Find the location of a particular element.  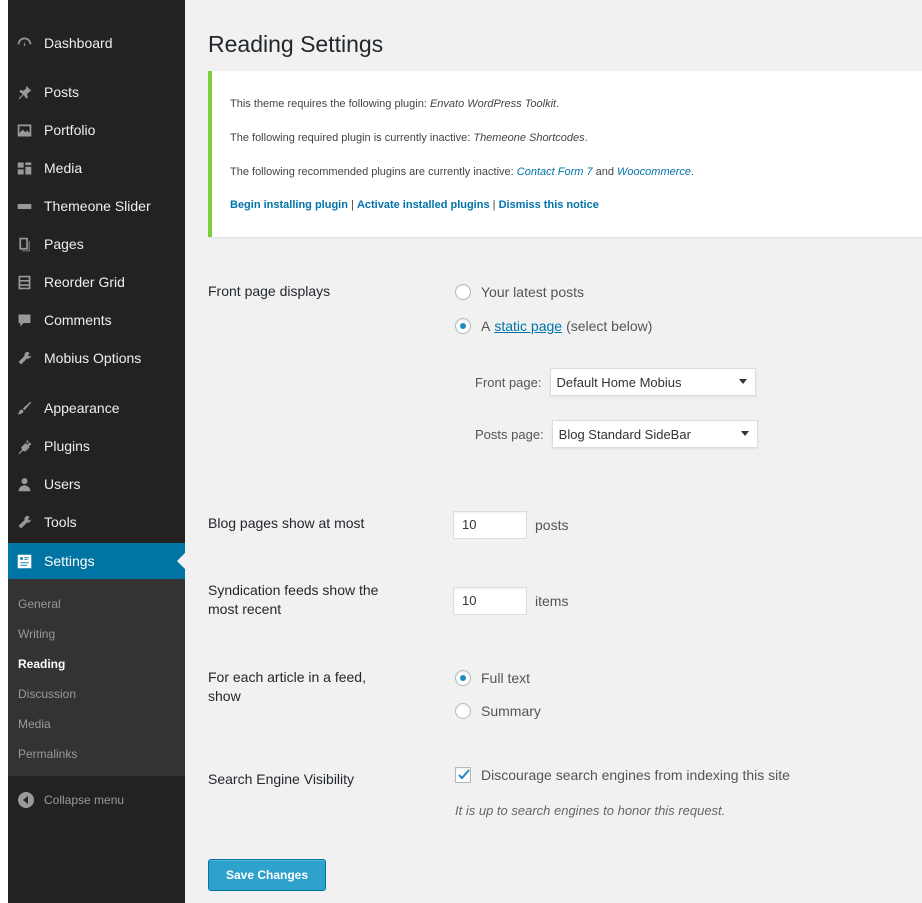

submenu-permalinks: Permalinks is located at coordinates (96, 754).